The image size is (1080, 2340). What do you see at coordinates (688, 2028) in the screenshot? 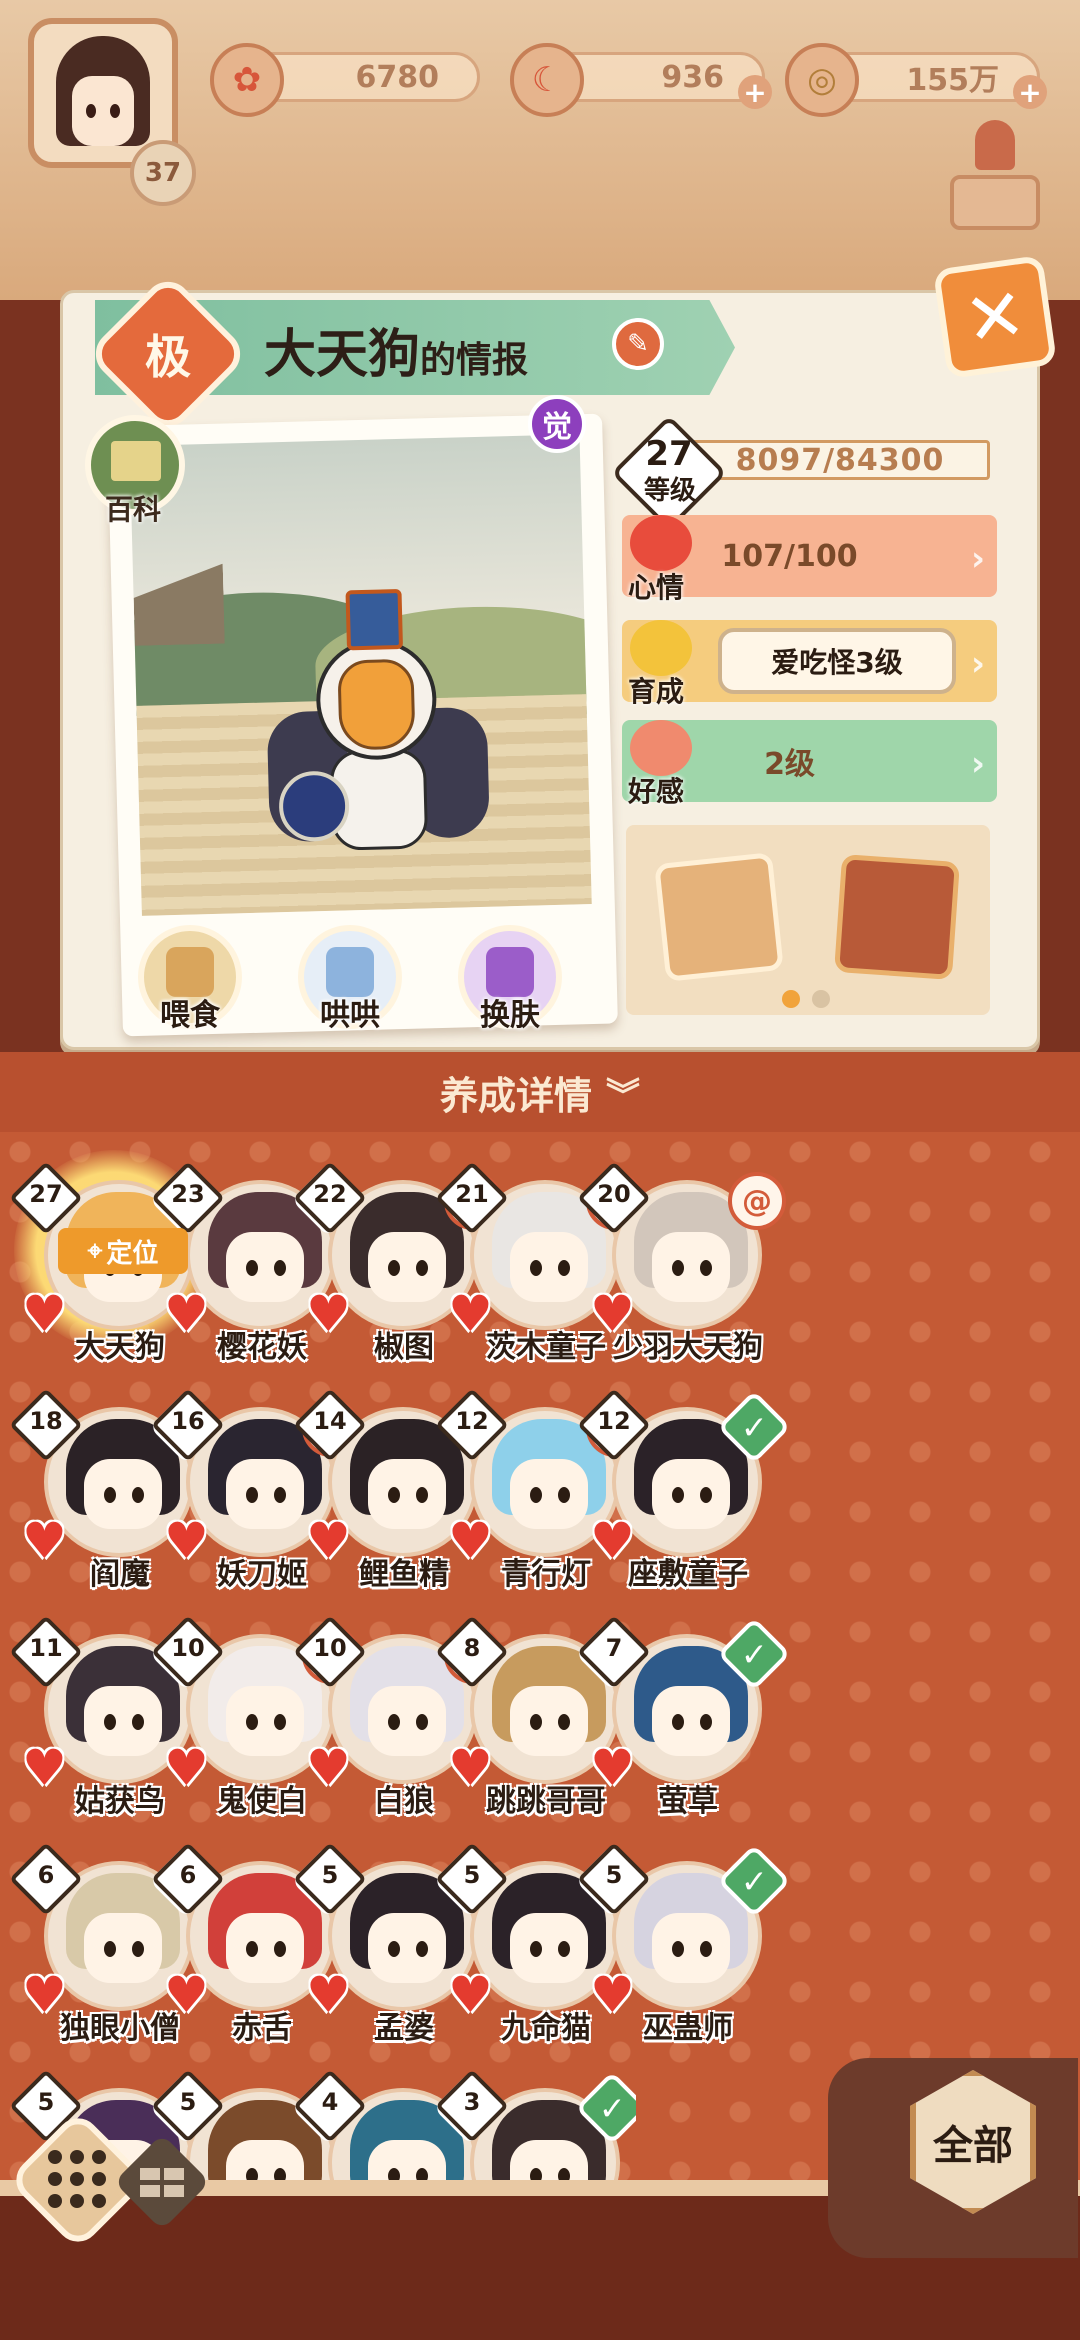
I see `roster-name: 巫蛊师` at bounding box center [688, 2028].